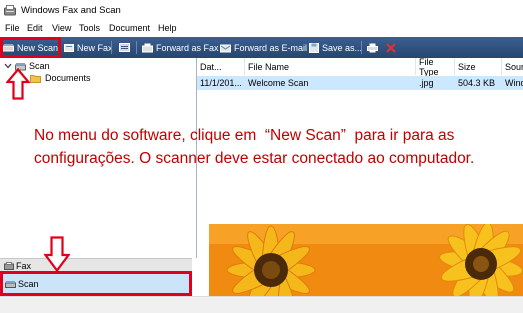 This screenshot has height=313, width=523. Describe the element at coordinates (225, 48) in the screenshot. I see `forward-email-icon` at that location.